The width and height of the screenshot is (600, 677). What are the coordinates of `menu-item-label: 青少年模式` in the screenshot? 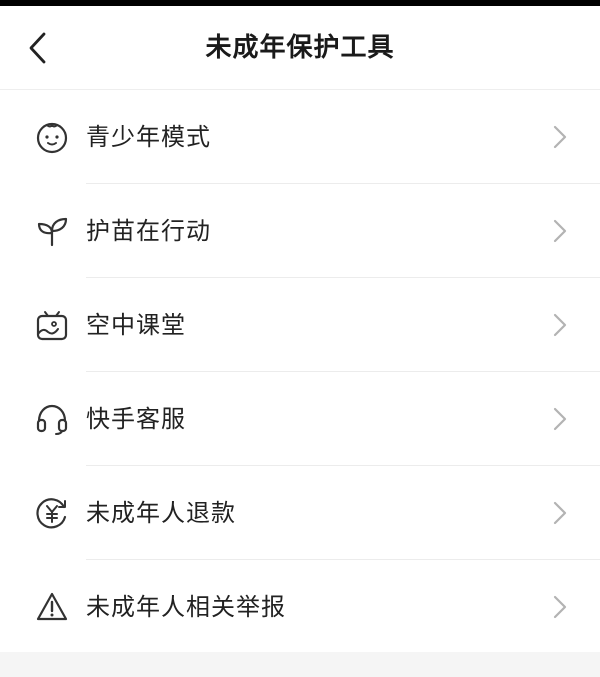 It's located at (148, 137).